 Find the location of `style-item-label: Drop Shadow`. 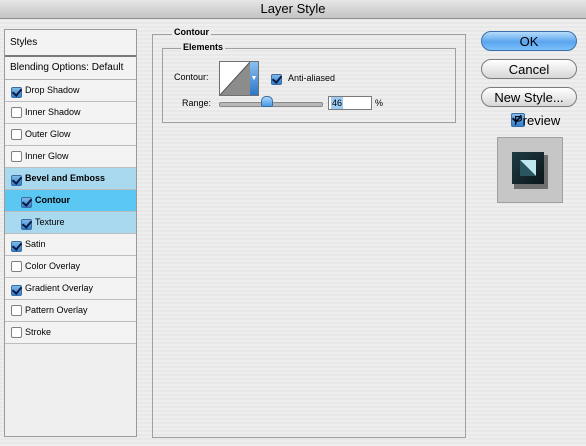

style-item-label: Drop Shadow is located at coordinates (52, 90).